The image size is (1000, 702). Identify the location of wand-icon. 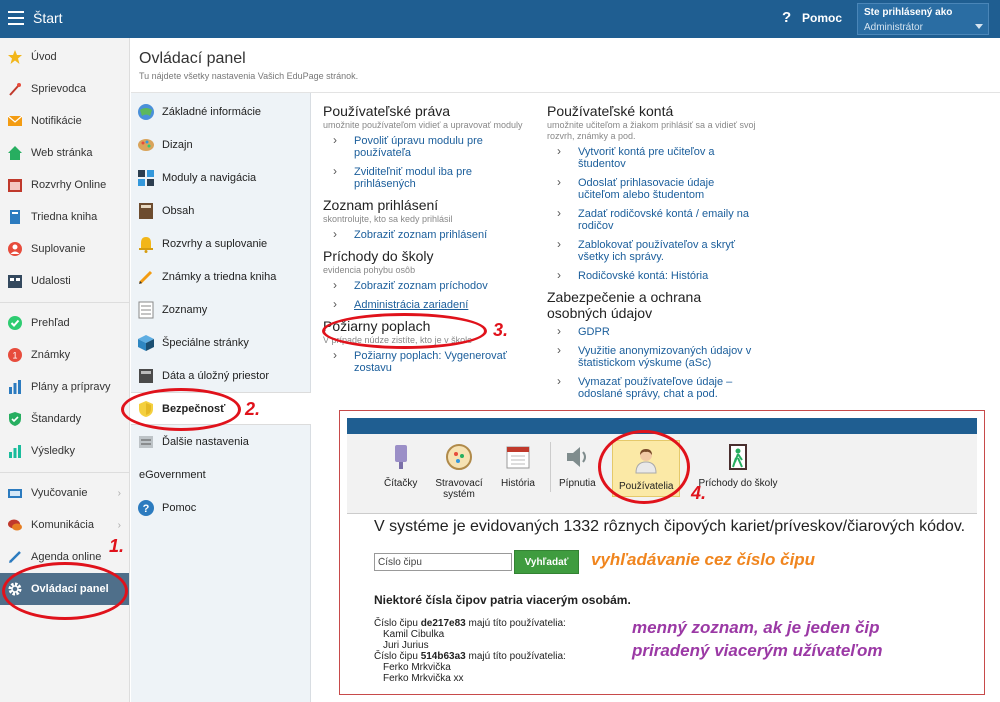
(15, 89).